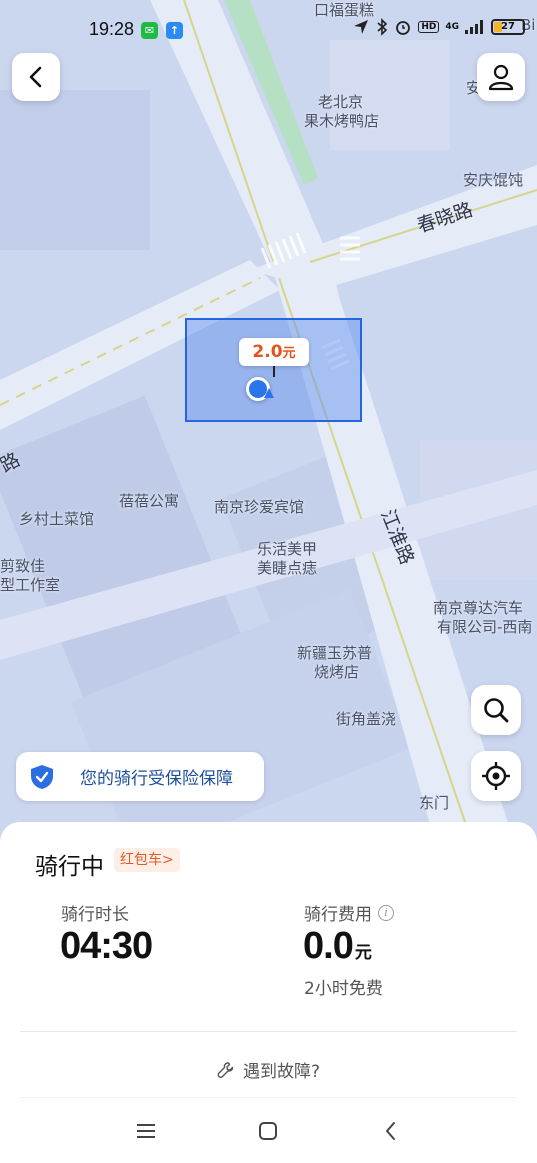 The image size is (537, 1163). I want to click on ride-status-title: 骑行中, so click(69, 867).